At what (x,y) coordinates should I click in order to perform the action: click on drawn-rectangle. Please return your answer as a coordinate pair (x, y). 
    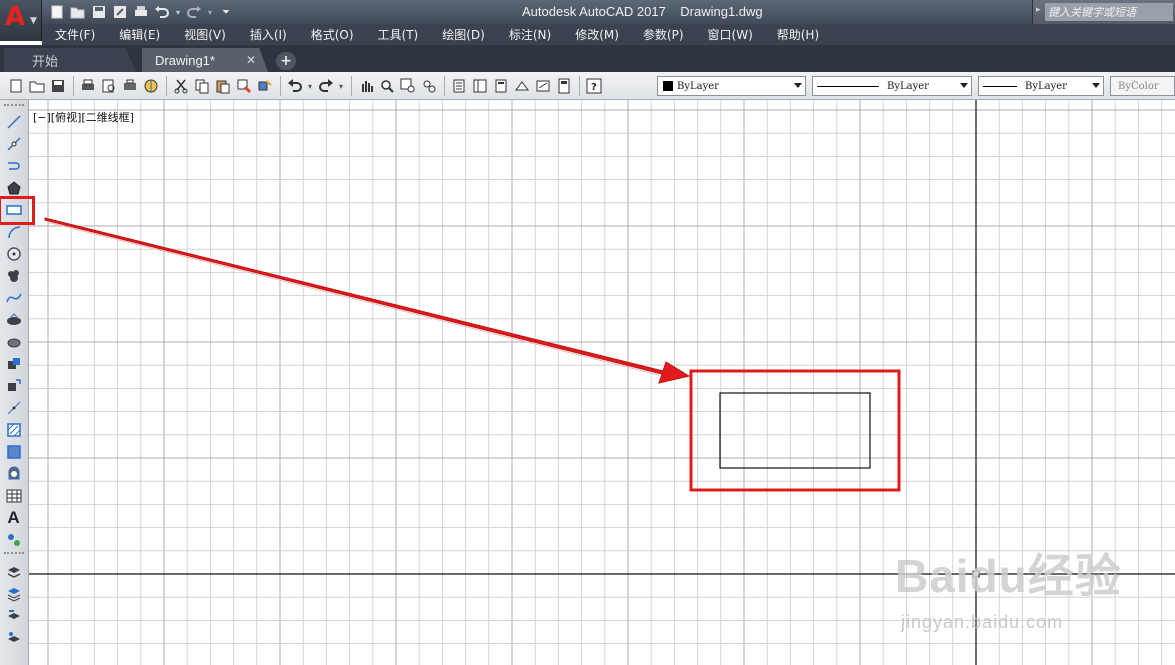
    Looking at the image, I should click on (795, 430).